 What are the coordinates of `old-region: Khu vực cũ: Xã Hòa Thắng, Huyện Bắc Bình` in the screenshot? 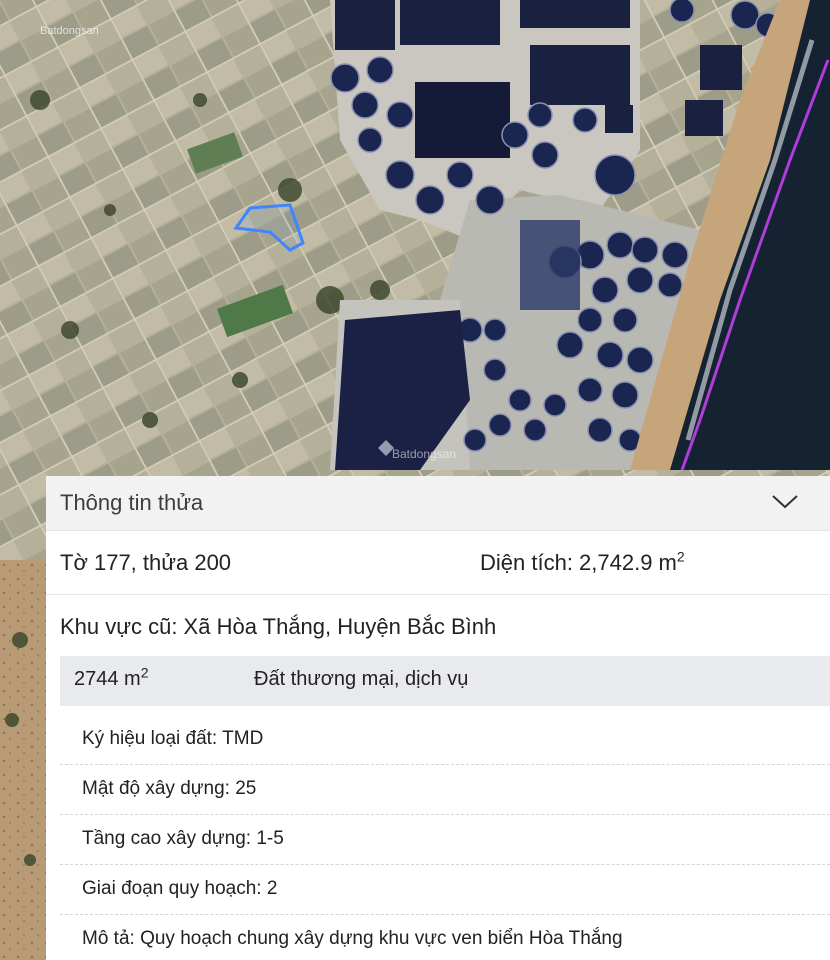 It's located at (278, 626).